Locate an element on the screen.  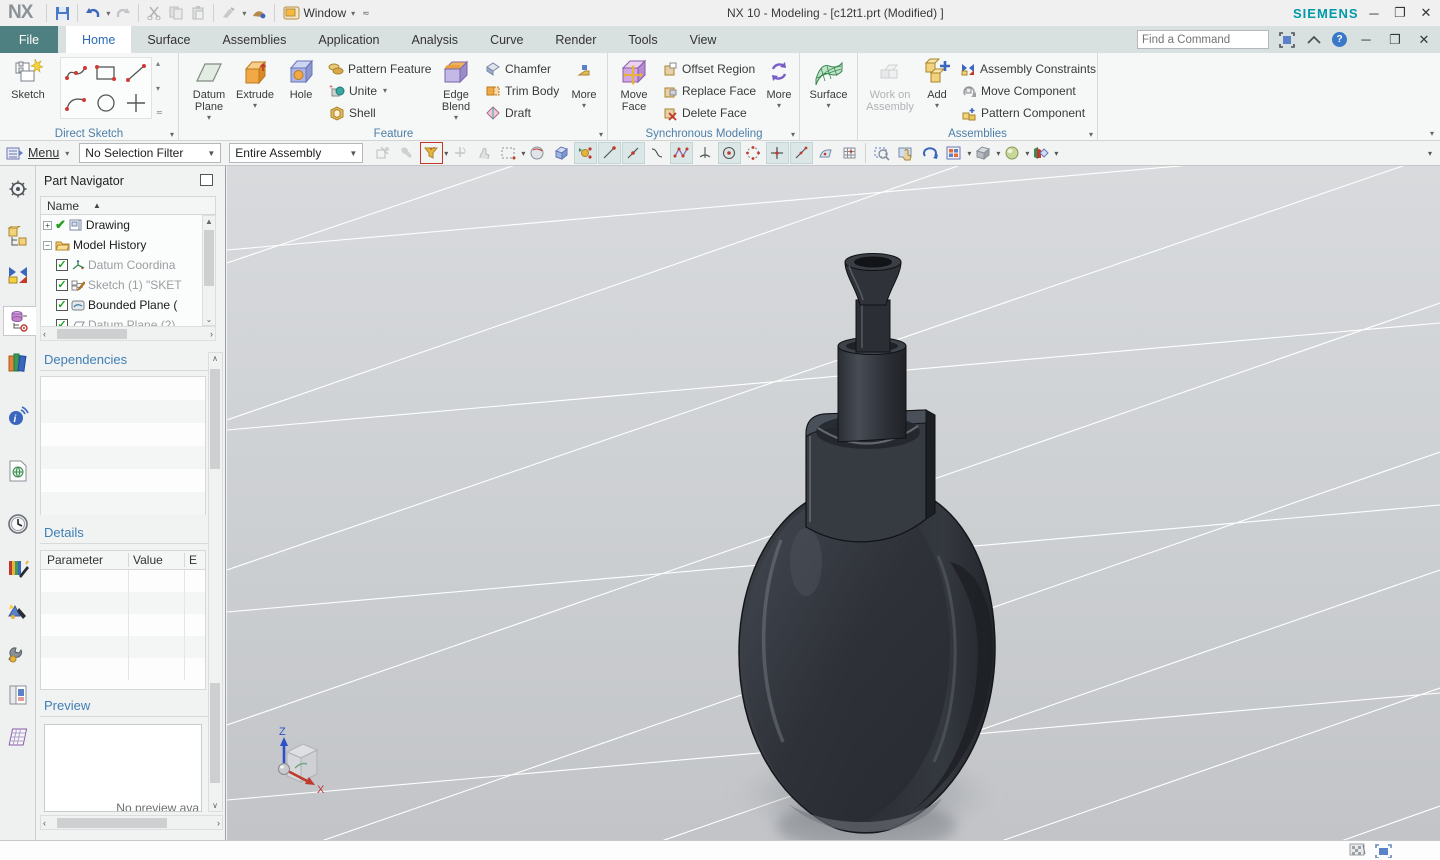
edge-blend-dropdown: ▾ is located at coordinates (456, 117).